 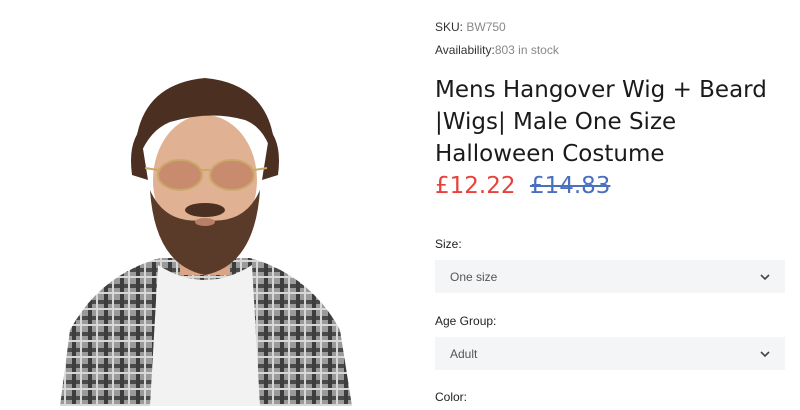 I want to click on availability-line: Availability:803 in stock, so click(x=497, y=50).